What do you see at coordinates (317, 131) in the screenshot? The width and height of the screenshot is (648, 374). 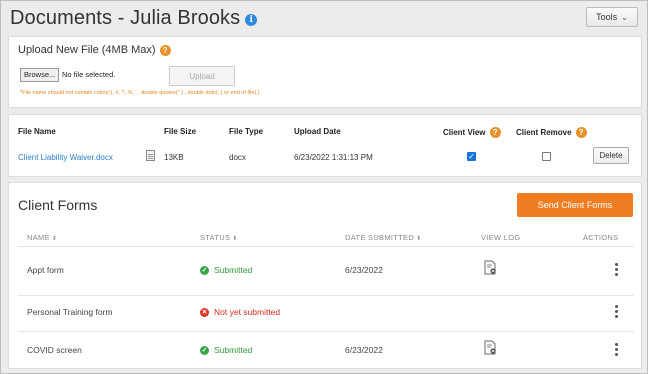 I see `header-upload-date: Upload Date` at bounding box center [317, 131].